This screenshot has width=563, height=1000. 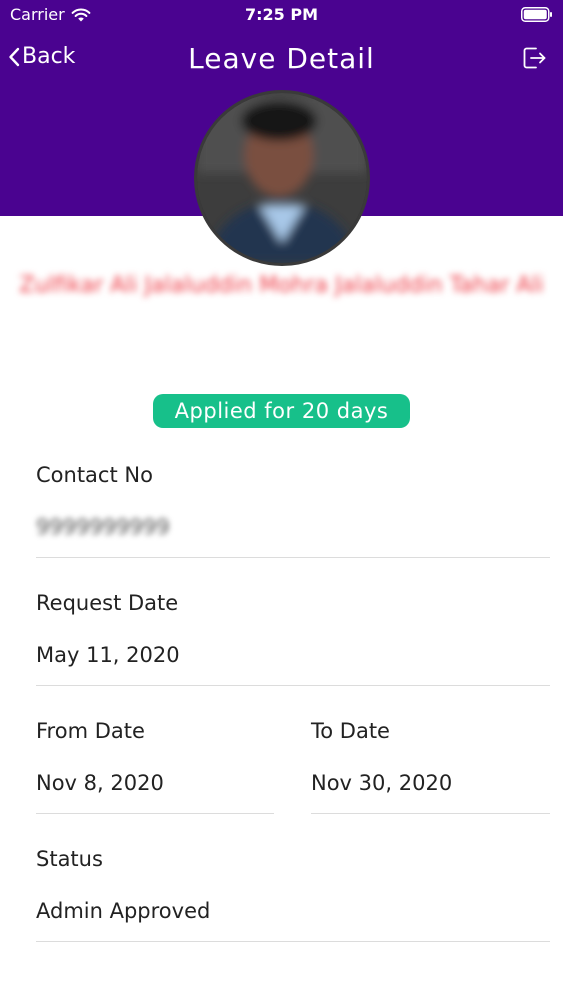 I want to click on avatar, so click(x=282, y=178).